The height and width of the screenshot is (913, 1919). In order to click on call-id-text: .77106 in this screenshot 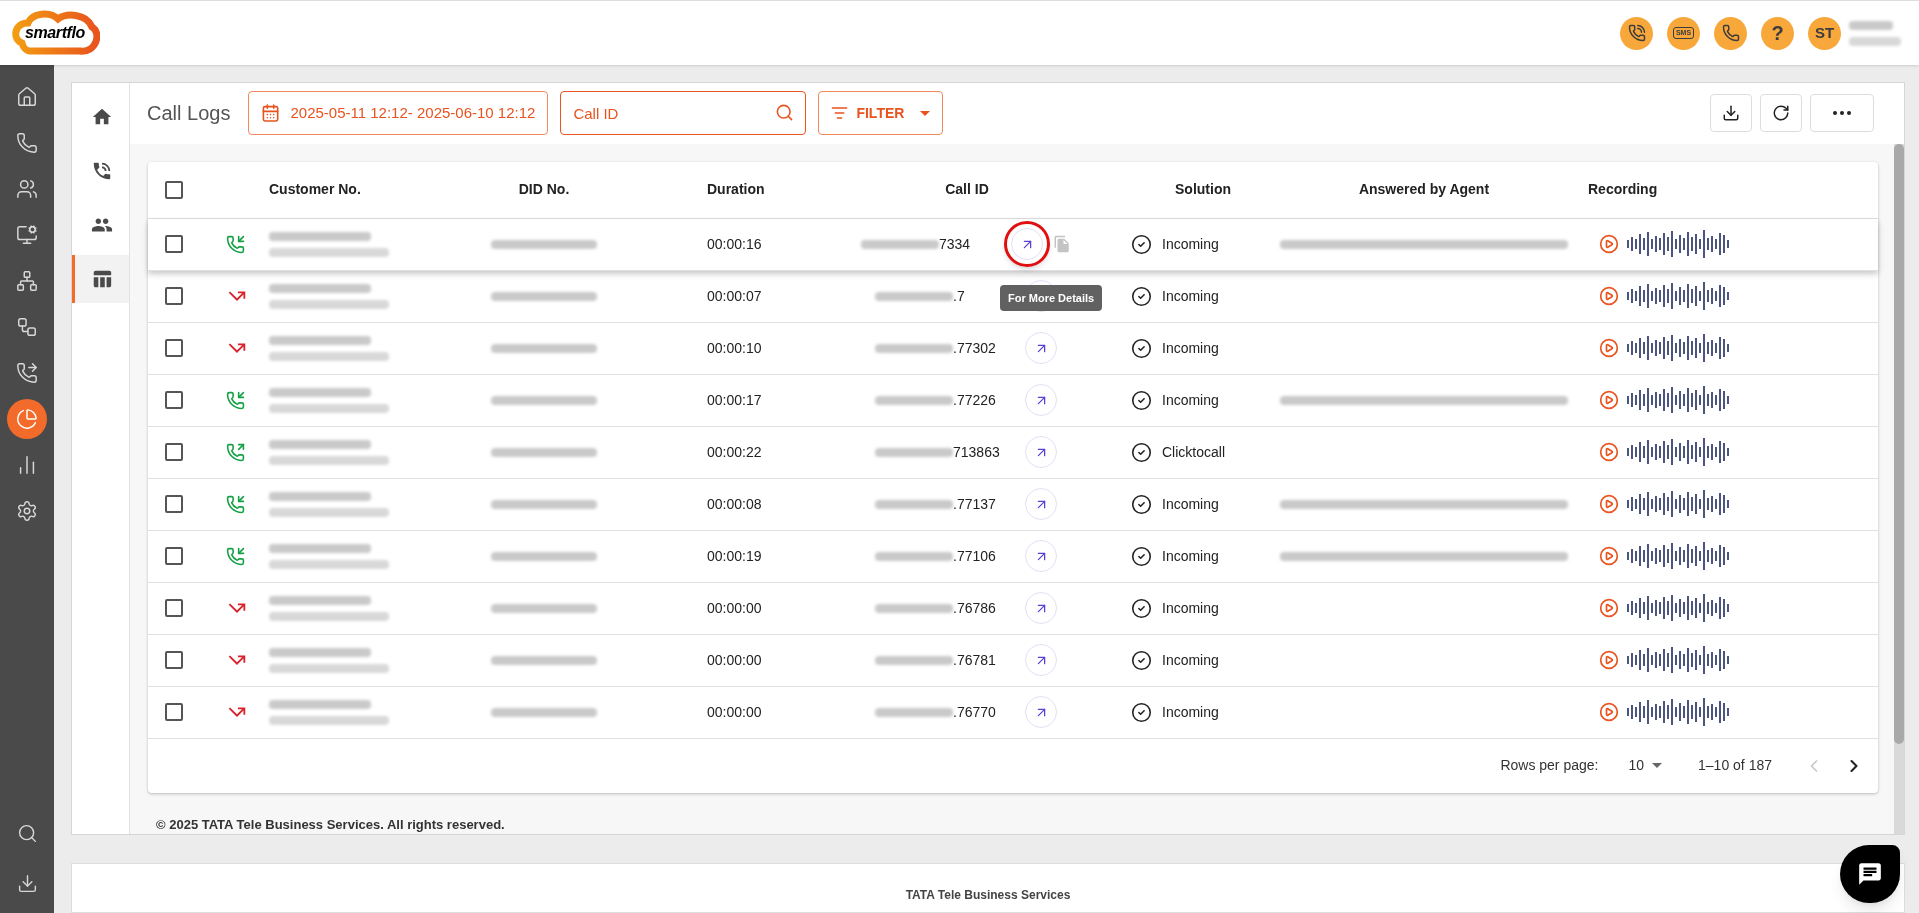, I will do `click(974, 556)`.